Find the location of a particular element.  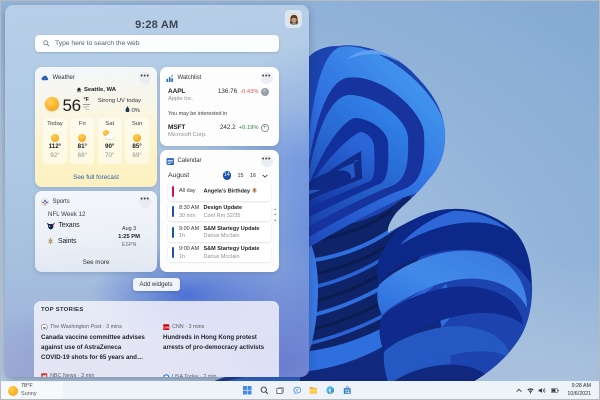

svg-text: tp is located at coordinates (44, 327).